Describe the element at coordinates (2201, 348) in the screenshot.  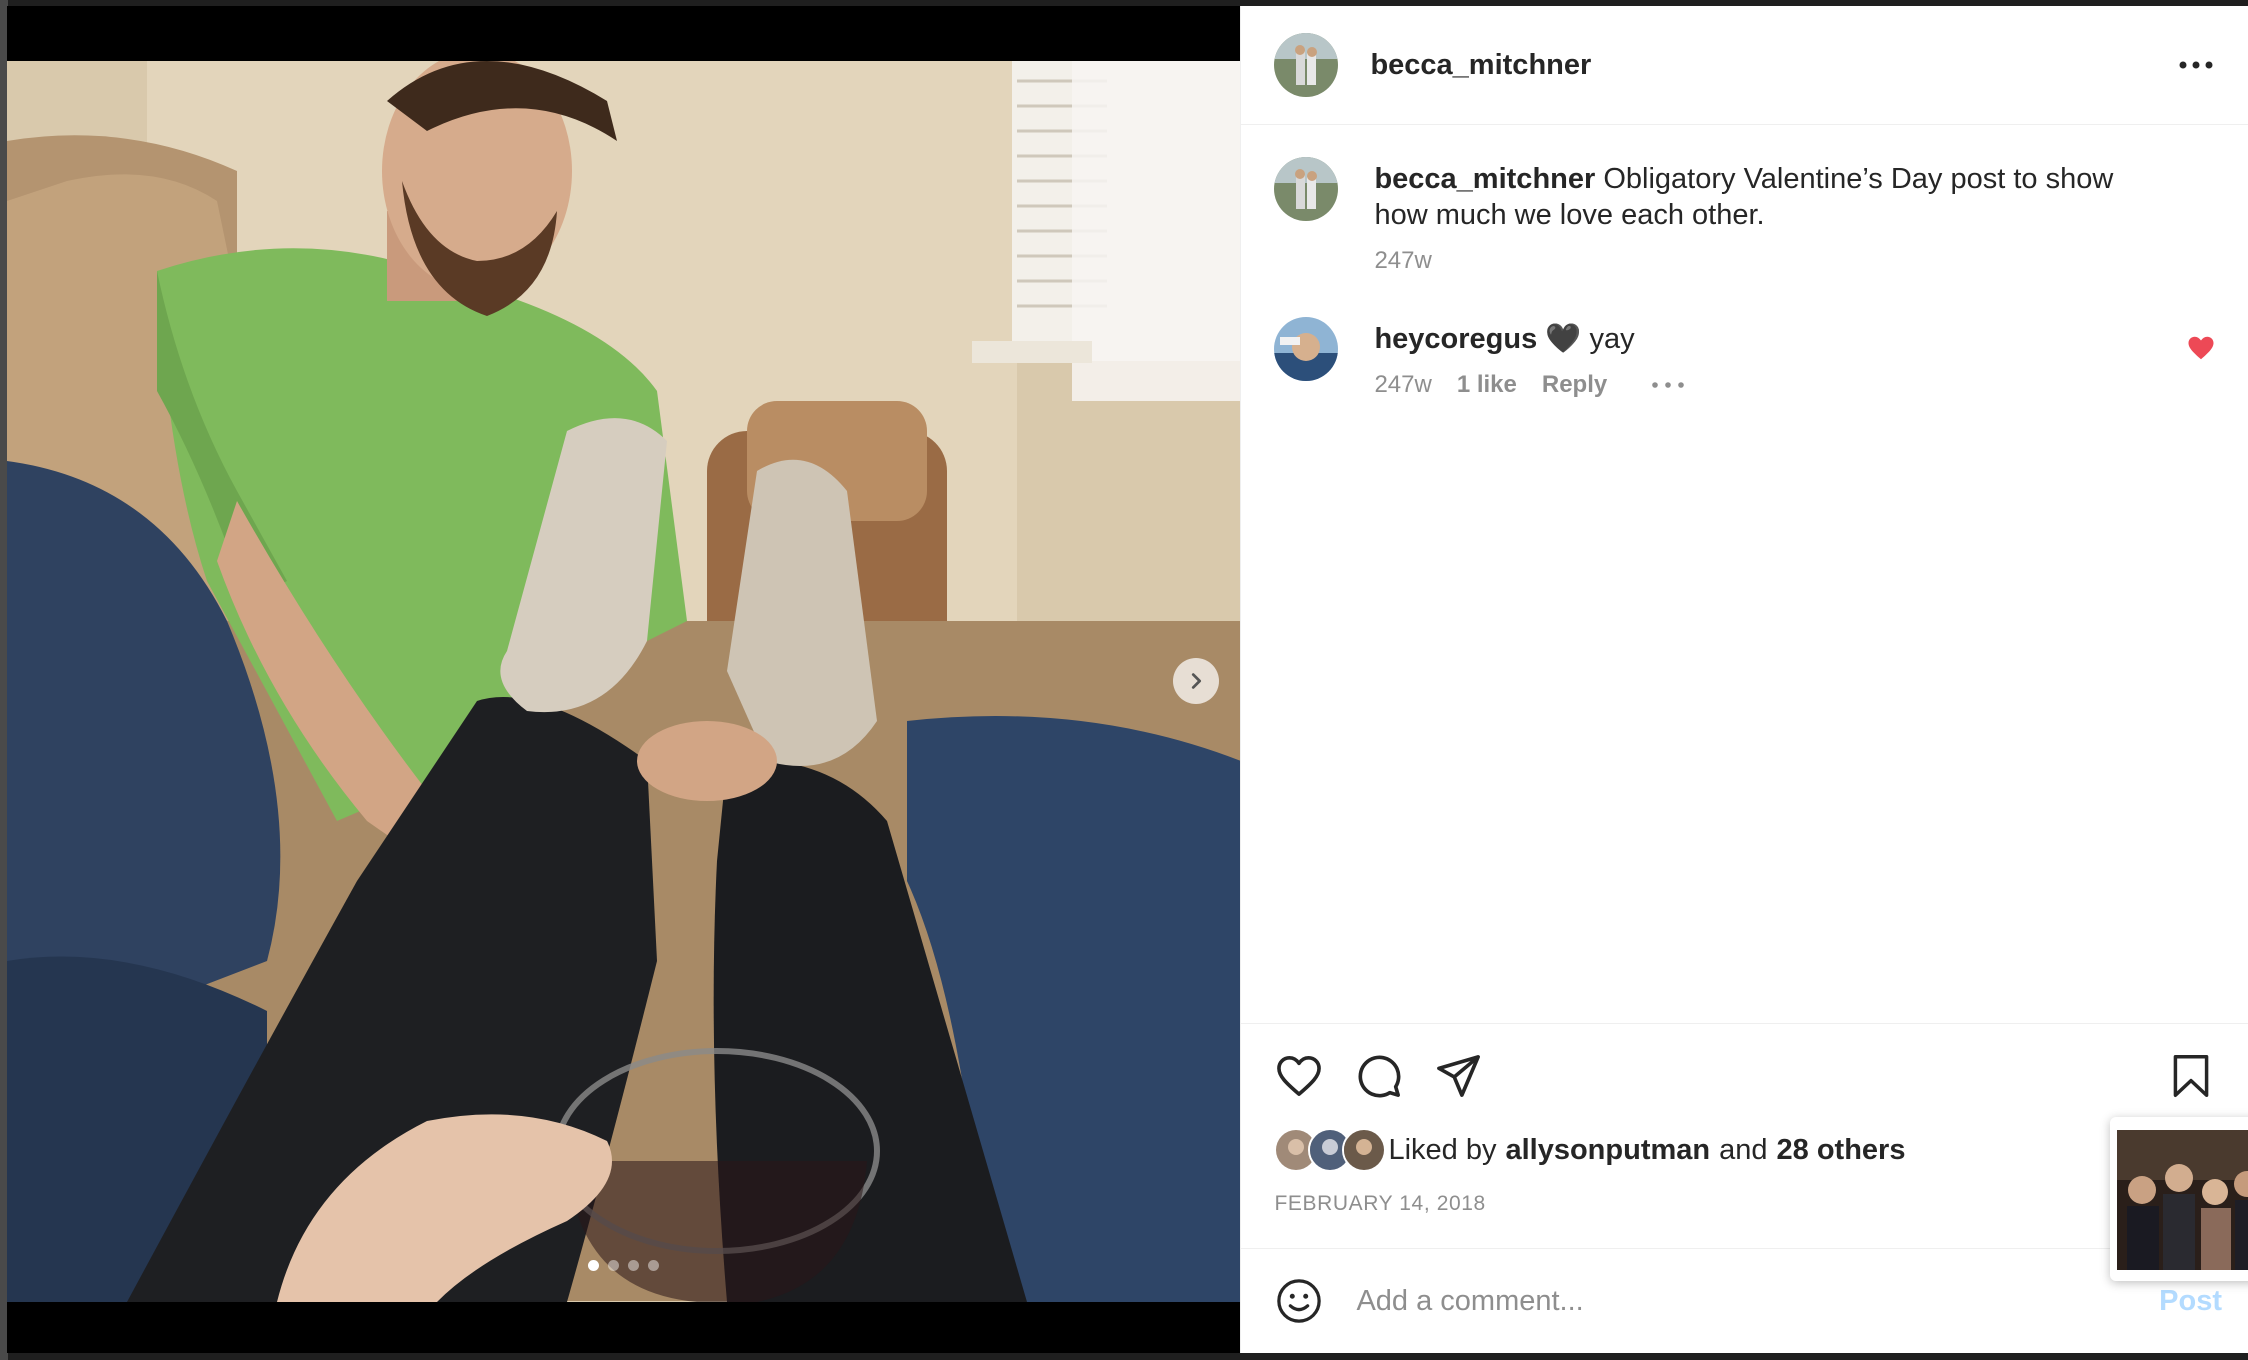
I see `comment-like-heart-icon` at that location.